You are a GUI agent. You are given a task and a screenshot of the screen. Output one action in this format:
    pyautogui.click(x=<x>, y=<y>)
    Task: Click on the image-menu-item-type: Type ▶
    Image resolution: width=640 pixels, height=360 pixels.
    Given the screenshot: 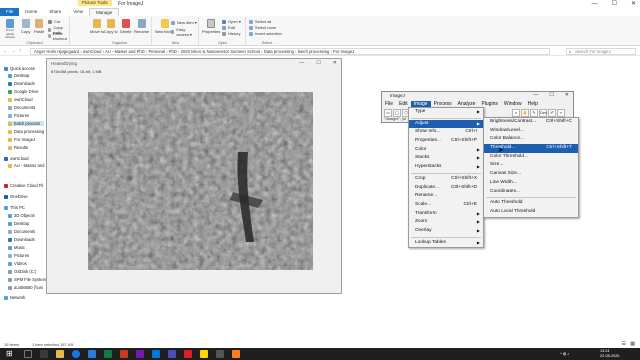 What is the action you would take?
    pyautogui.click(x=446, y=112)
    